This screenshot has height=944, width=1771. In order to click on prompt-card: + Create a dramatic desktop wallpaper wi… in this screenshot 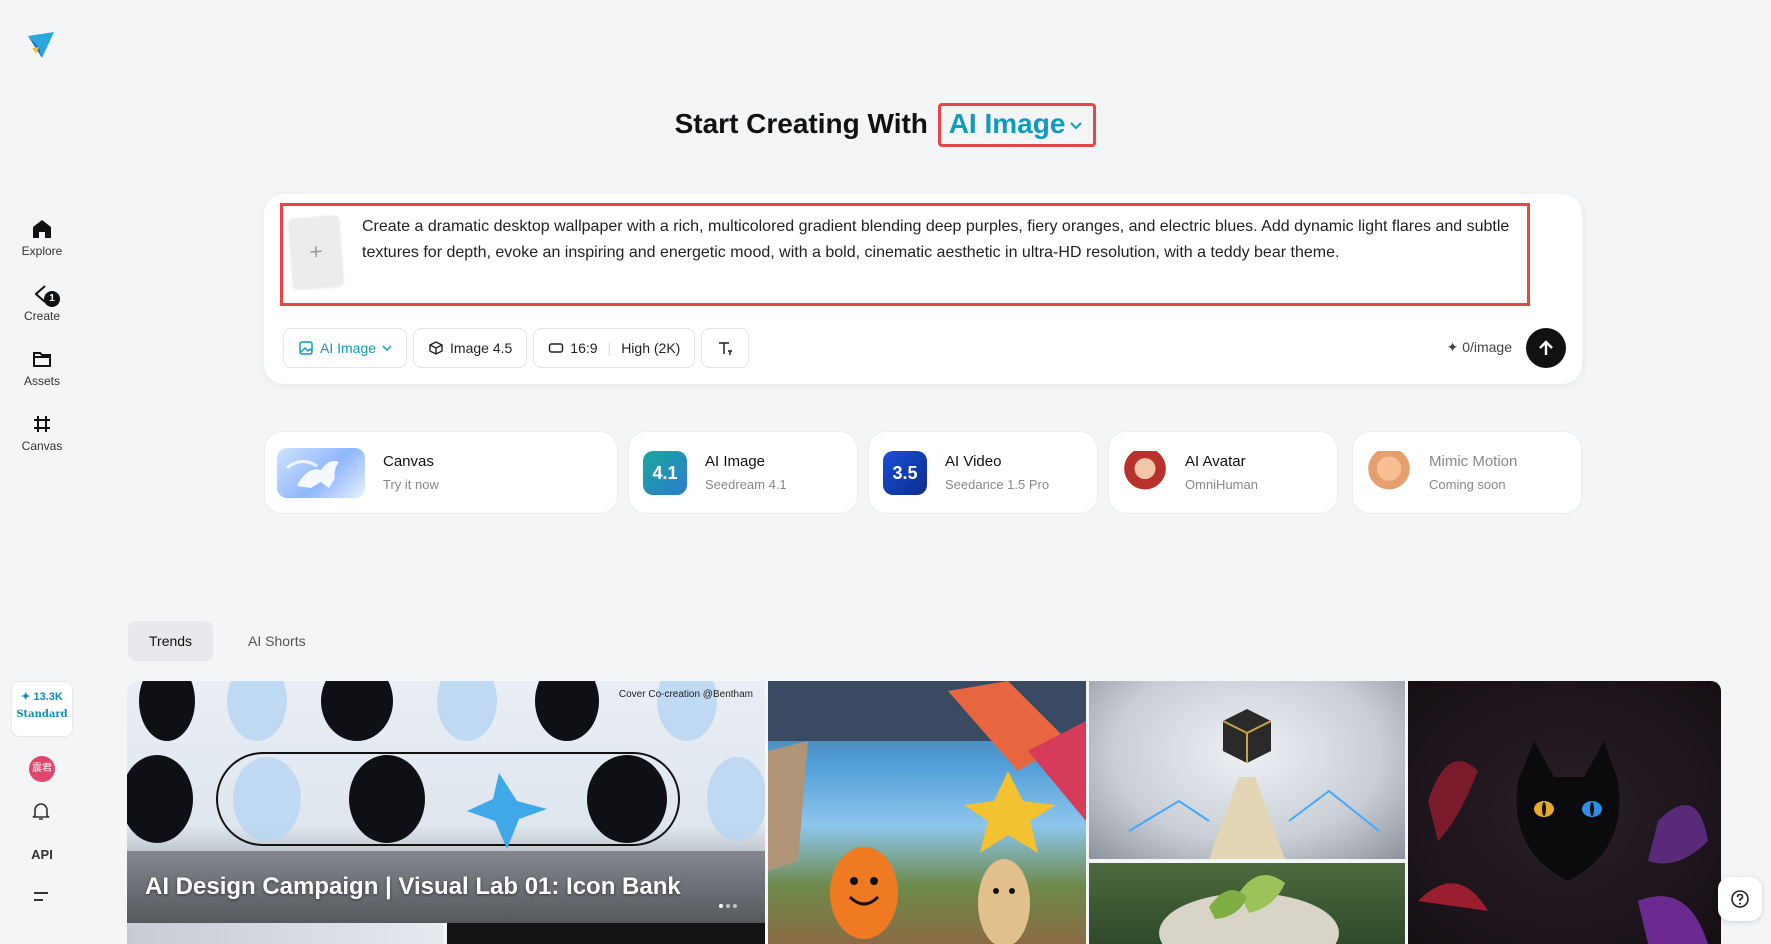, I will do `click(923, 289)`.